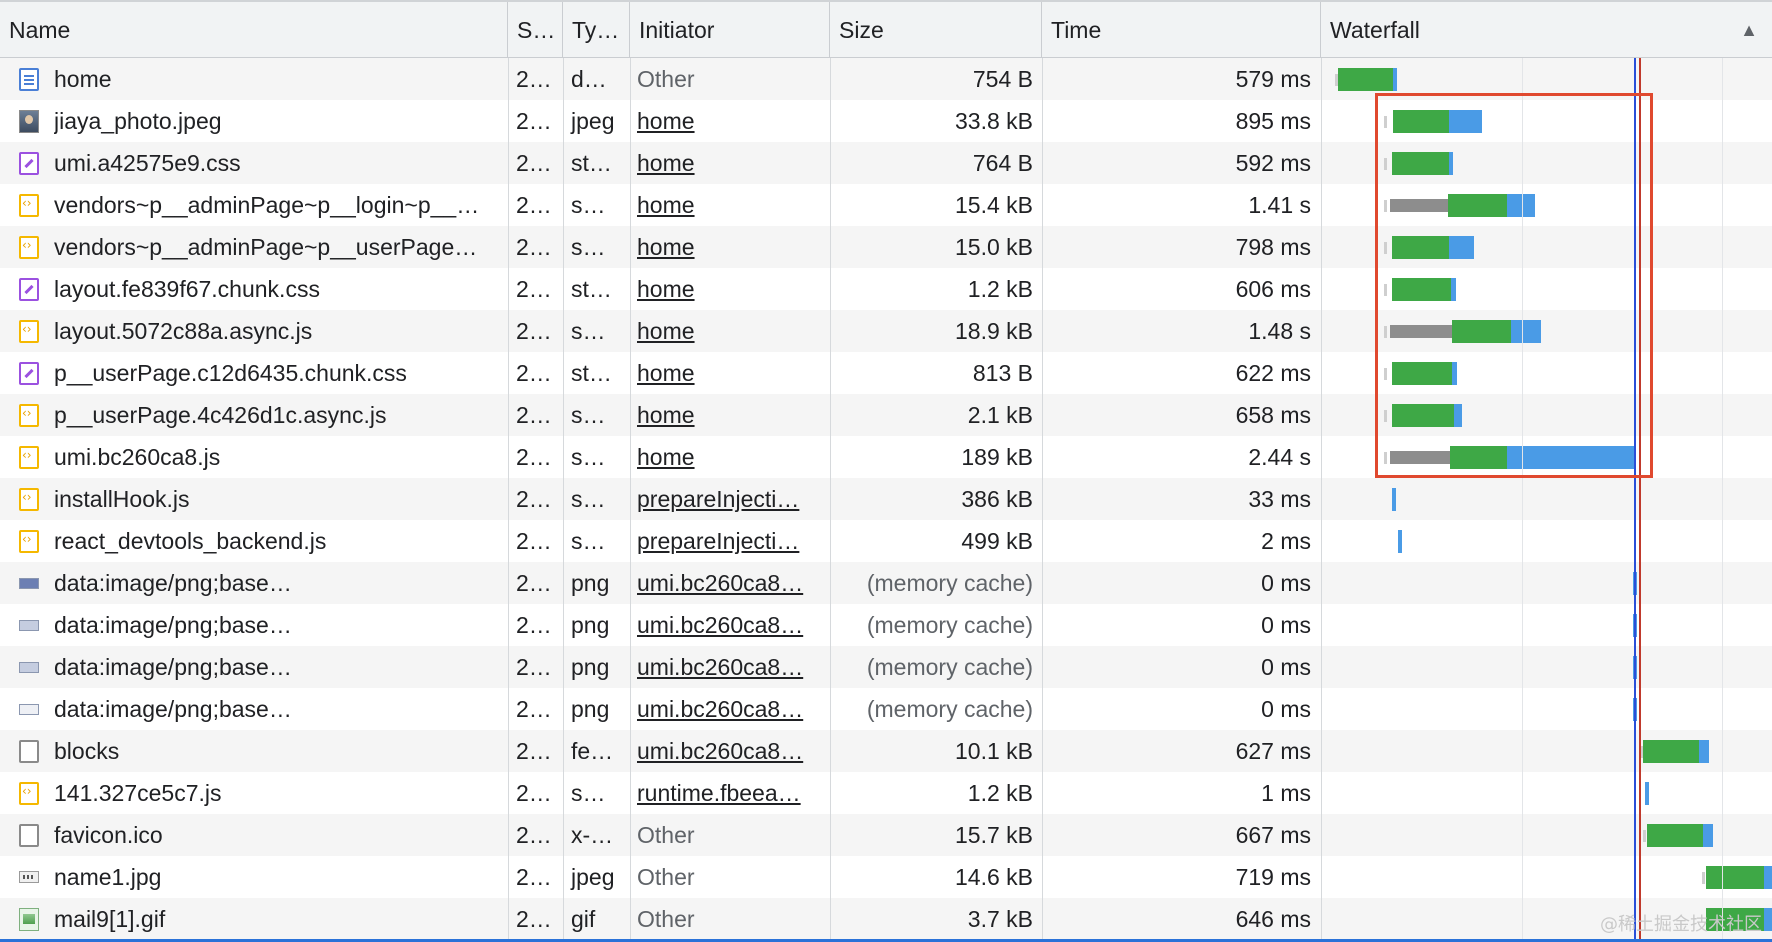  What do you see at coordinates (29, 163) in the screenshot?
I see `stylesheet-icon` at bounding box center [29, 163].